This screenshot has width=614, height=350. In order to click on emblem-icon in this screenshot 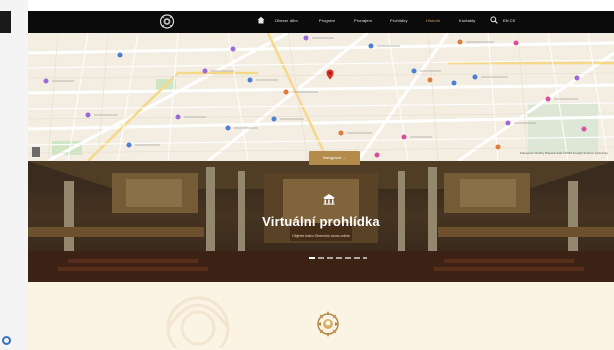, I will do `click(328, 324)`.